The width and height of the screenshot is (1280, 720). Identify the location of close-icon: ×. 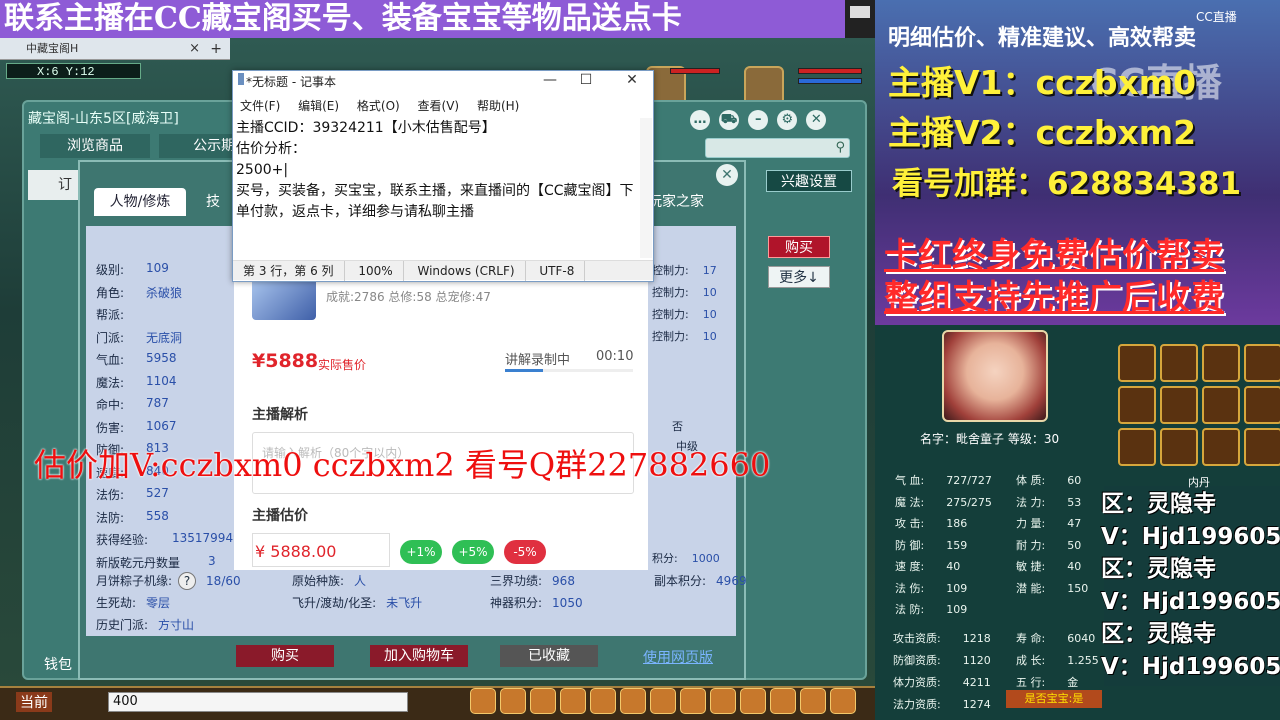
(194, 49).